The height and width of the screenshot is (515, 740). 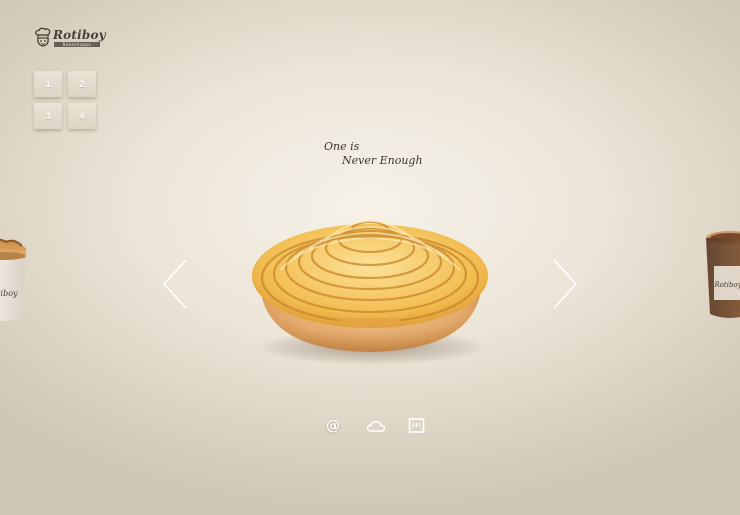 What do you see at coordinates (376, 426) in the screenshot?
I see `cloud-icon` at bounding box center [376, 426].